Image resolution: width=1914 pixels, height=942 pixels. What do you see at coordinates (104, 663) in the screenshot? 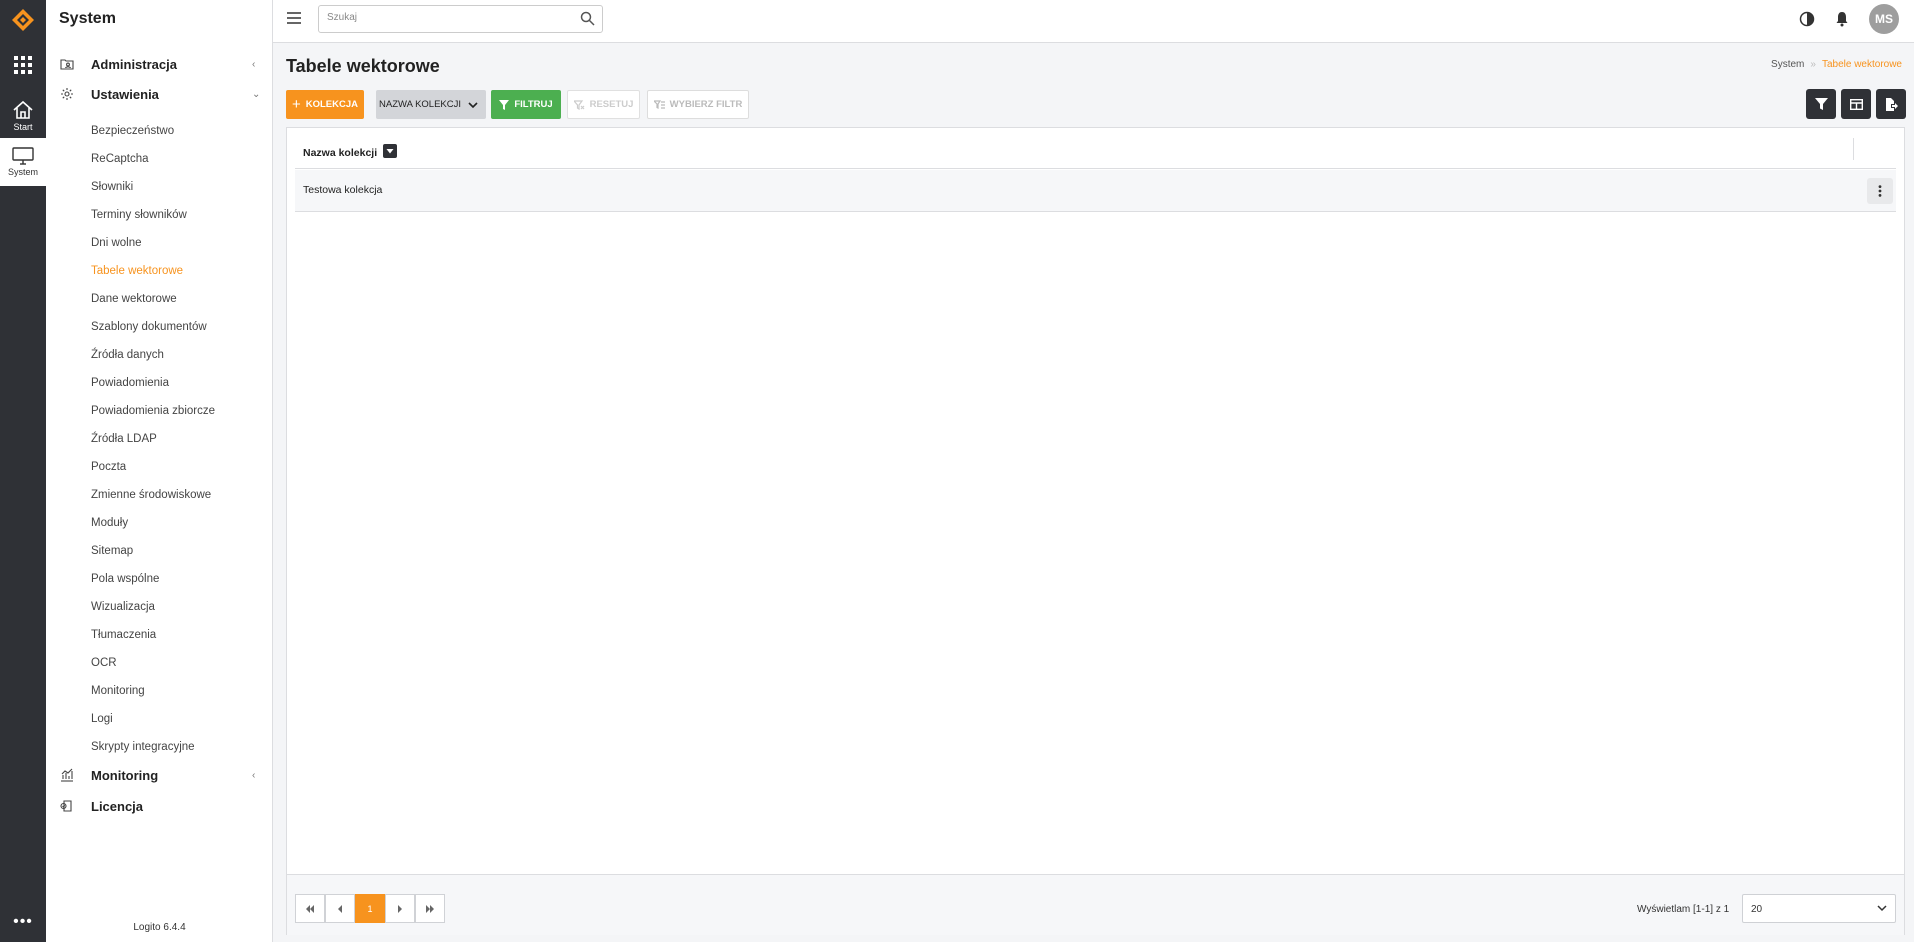
I see `sidebar-item-ocr: OCR` at bounding box center [104, 663].